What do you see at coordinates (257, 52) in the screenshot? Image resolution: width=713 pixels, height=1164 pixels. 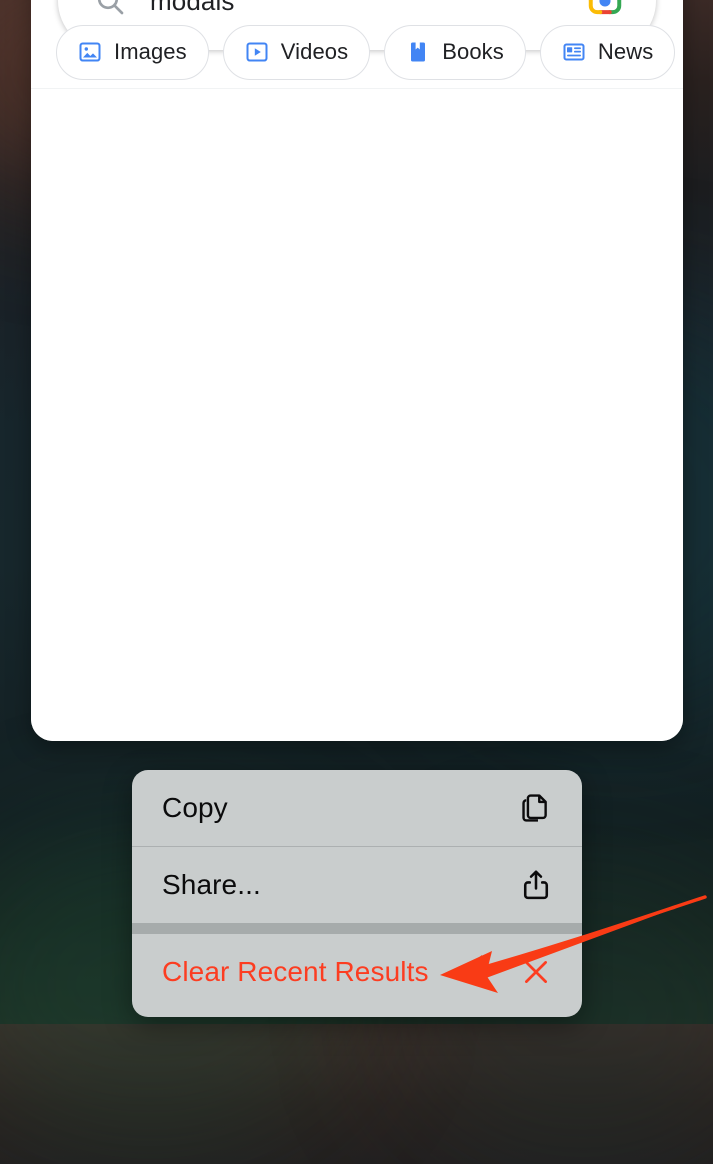 I see `video-play-icon` at bounding box center [257, 52].